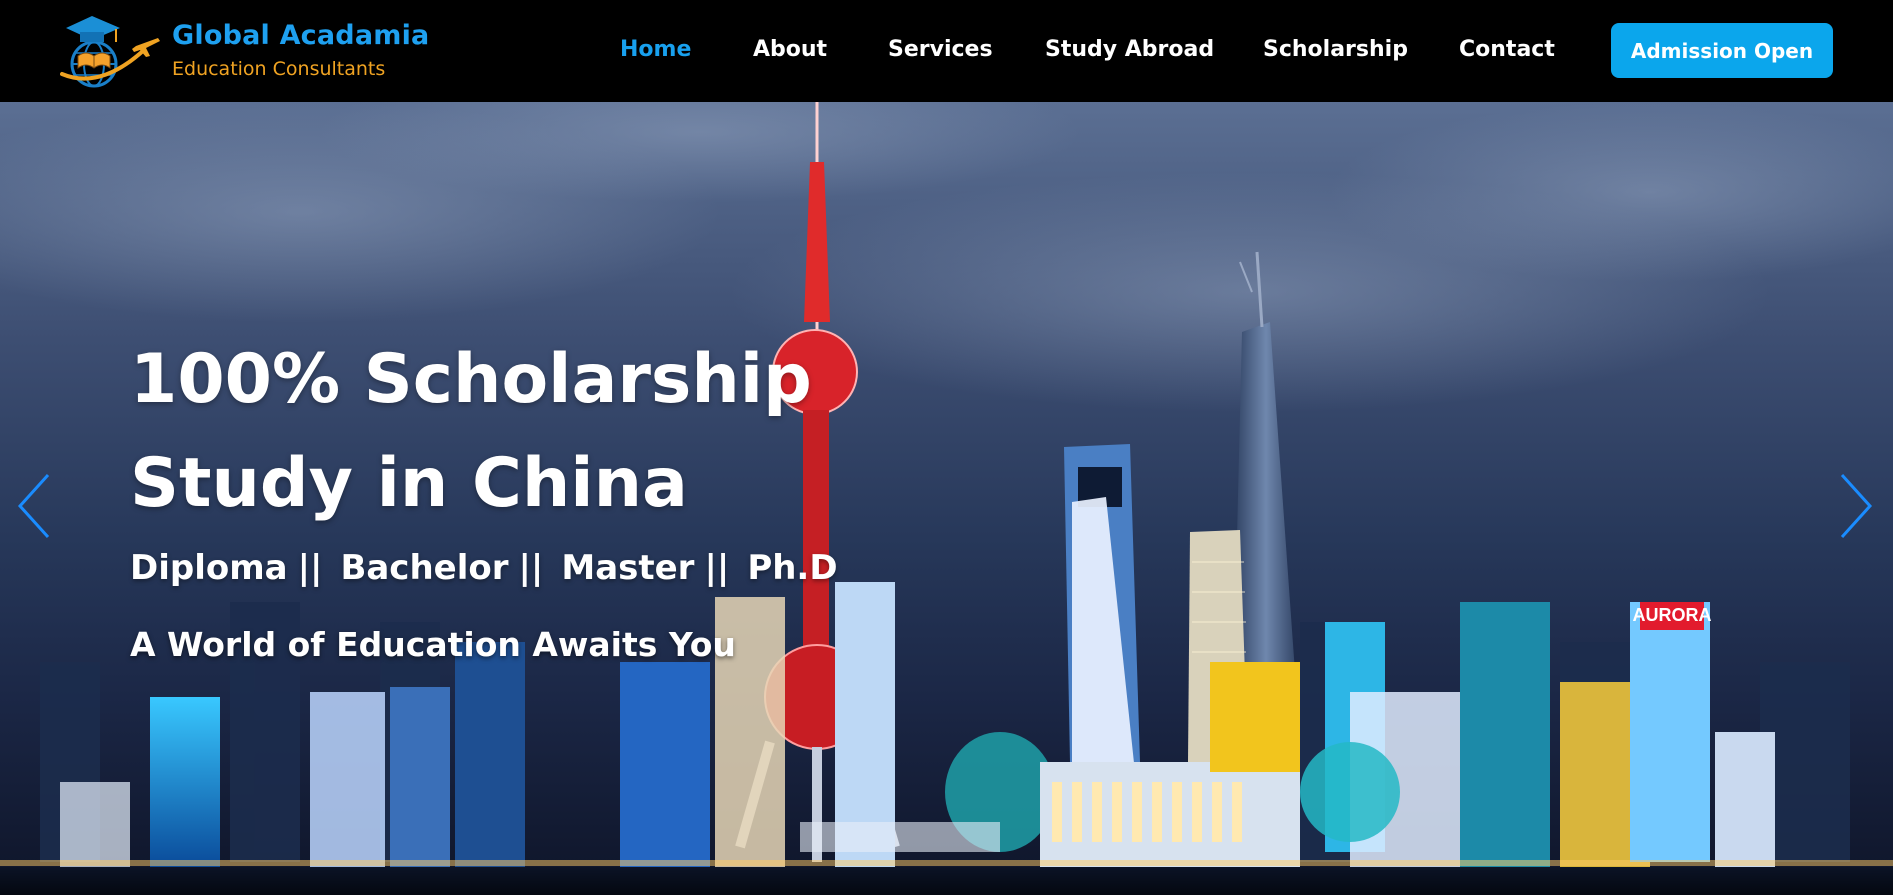  What do you see at coordinates (1129, 49) in the screenshot?
I see `nav-study-abroad: Study Abroad` at bounding box center [1129, 49].